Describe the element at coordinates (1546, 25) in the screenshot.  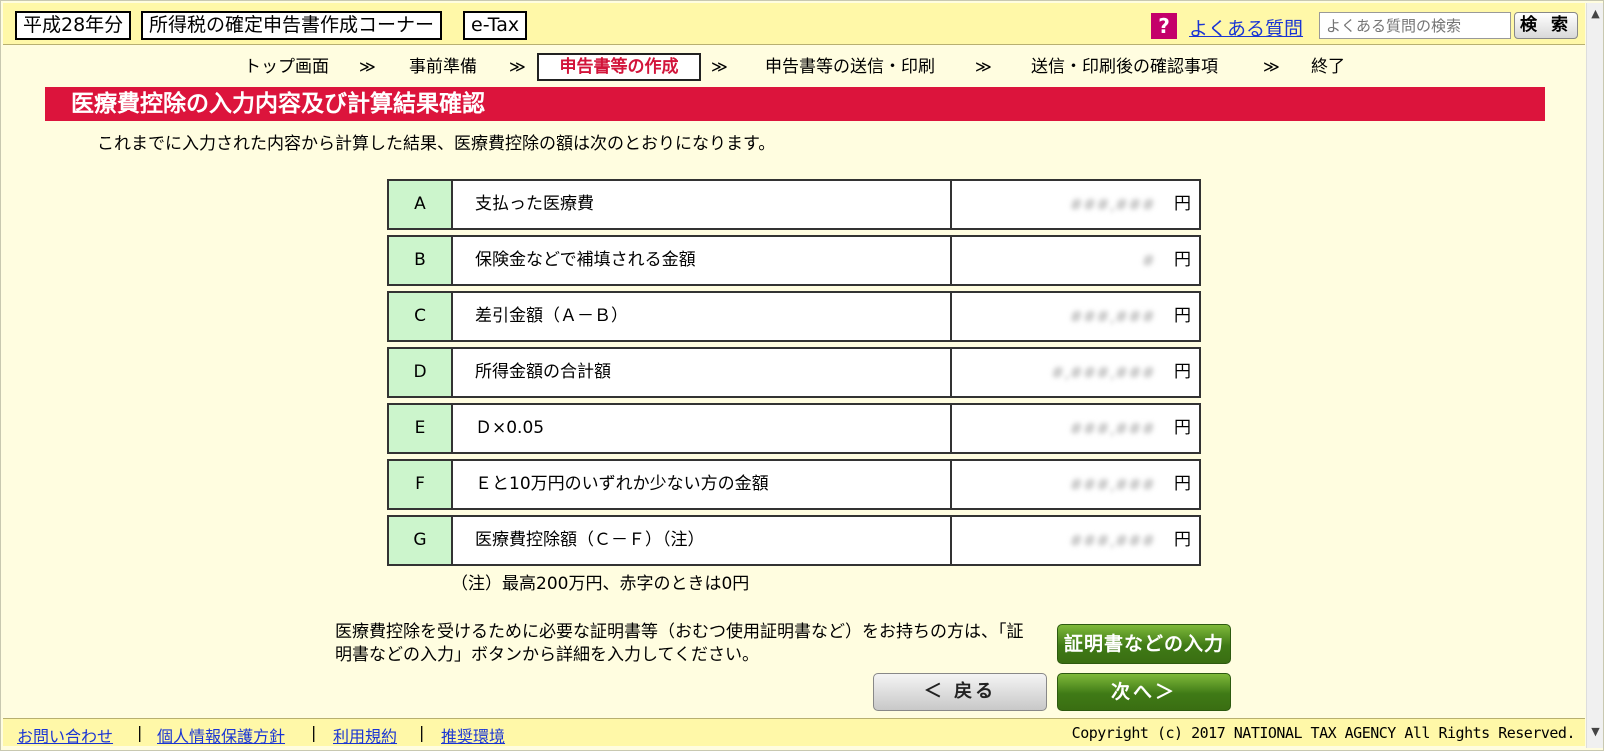
I see `search-button: 検 索` at that location.